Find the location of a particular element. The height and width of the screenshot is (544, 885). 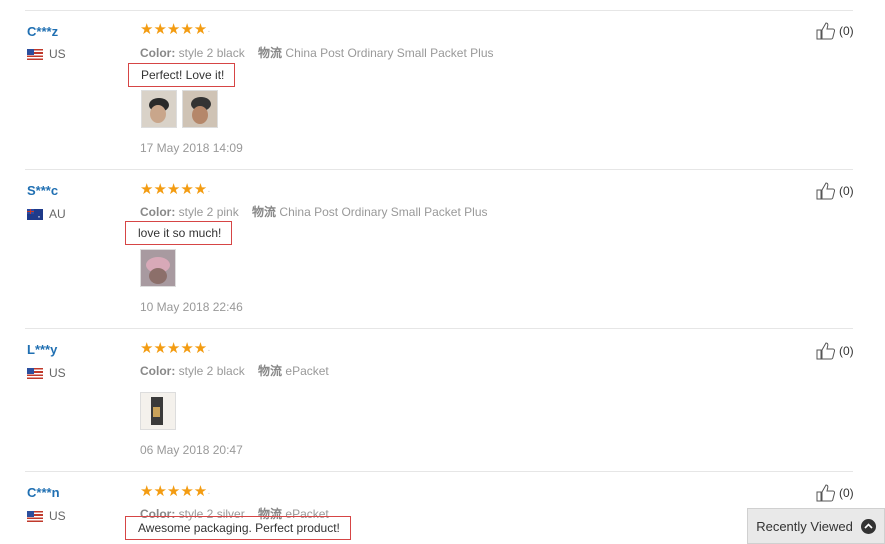

country-code: AU is located at coordinates (57, 214).